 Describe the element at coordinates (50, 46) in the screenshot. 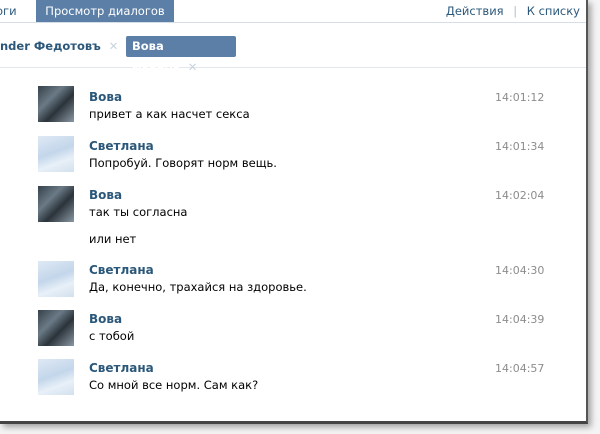

I see `chat-tab-label: nder Федотовъ` at that location.